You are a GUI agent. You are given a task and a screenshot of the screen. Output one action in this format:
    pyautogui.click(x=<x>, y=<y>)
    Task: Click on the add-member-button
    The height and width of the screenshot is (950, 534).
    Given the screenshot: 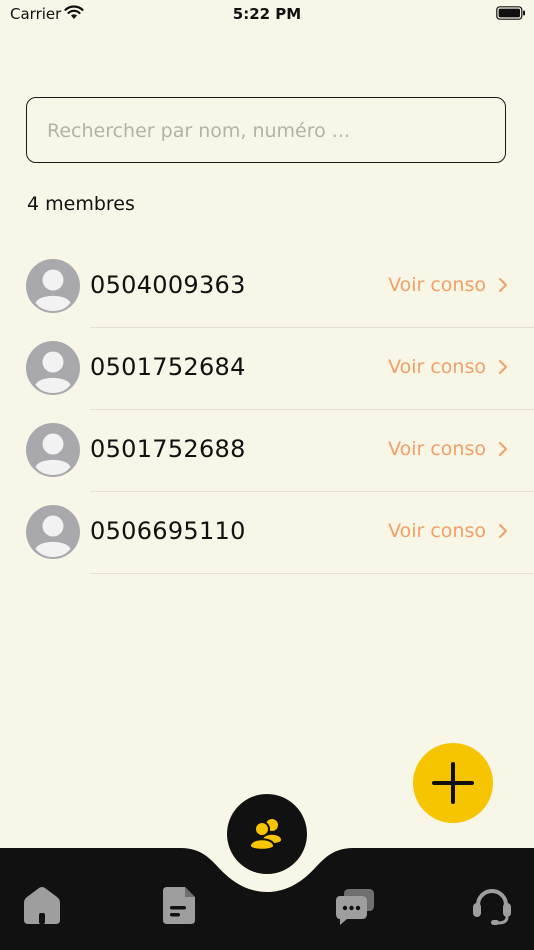 What is the action you would take?
    pyautogui.click(x=453, y=783)
    